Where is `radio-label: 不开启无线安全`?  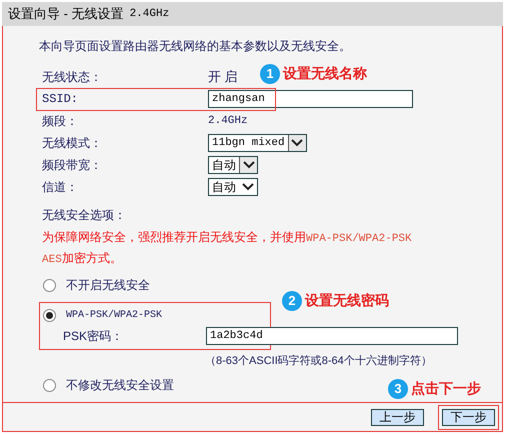
radio-label: 不开启无线安全 is located at coordinates (108, 285).